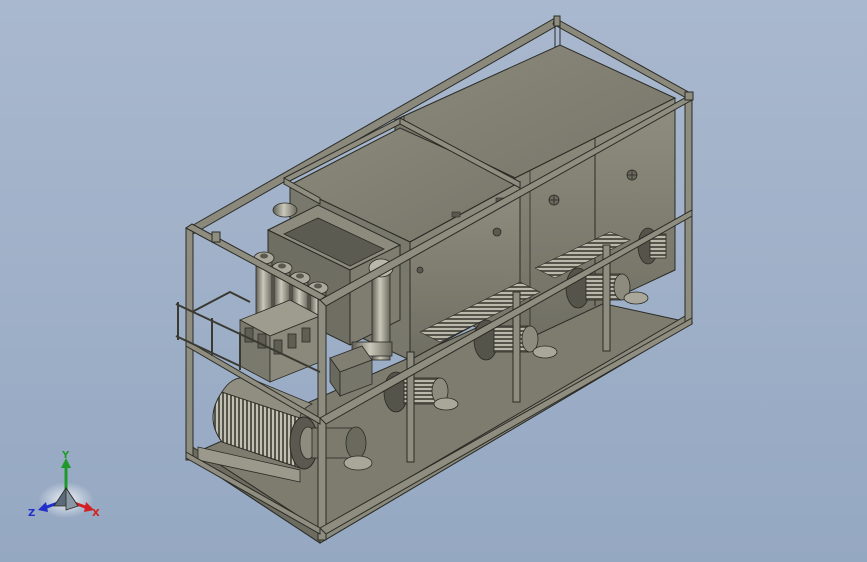 This screenshot has height=562, width=867. Describe the element at coordinates (96, 513) in the screenshot. I see `x-axis-label: X` at that location.